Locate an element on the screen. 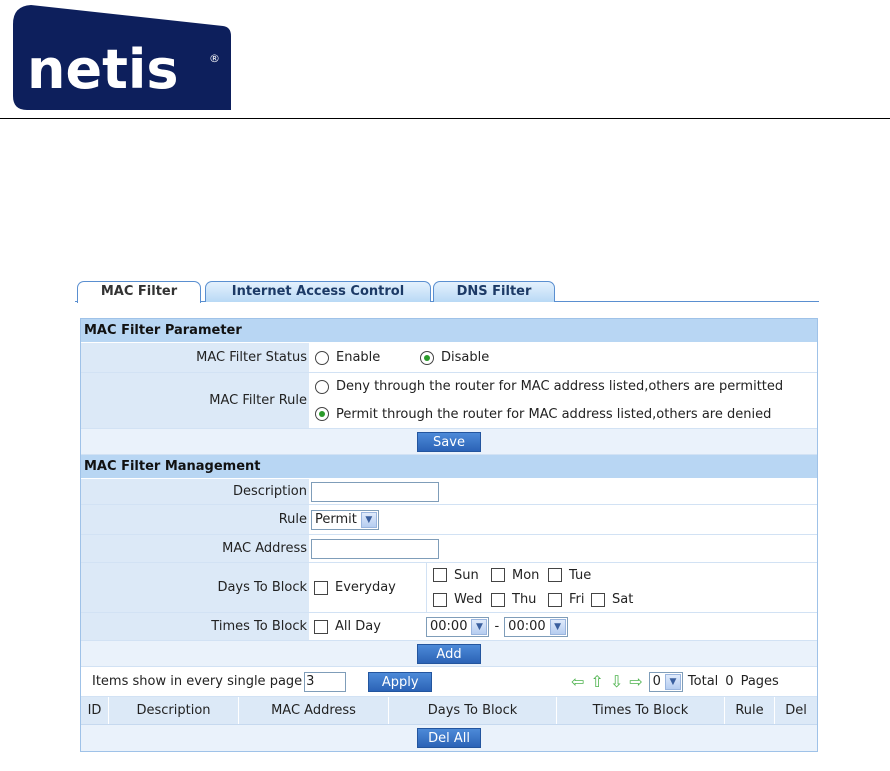  add-button: Add is located at coordinates (449, 653).